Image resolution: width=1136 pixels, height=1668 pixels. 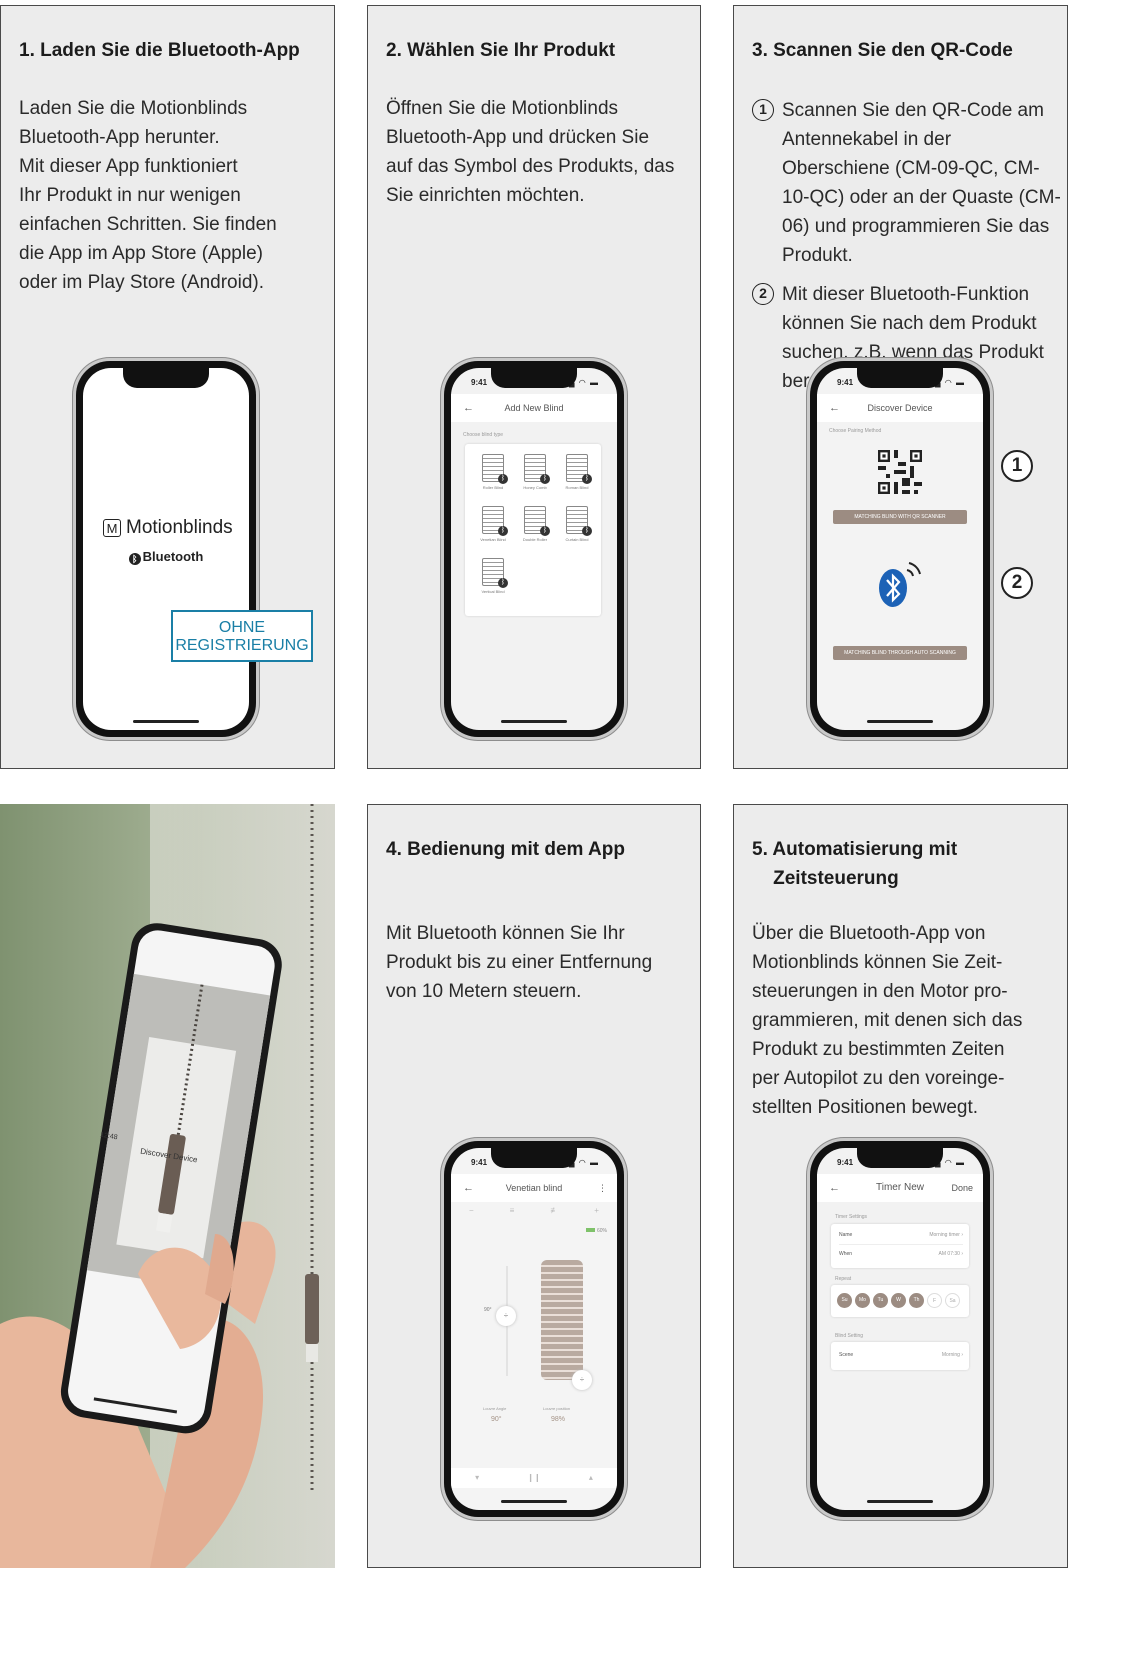 I want to click on position-value: 98%, so click(x=558, y=1419).